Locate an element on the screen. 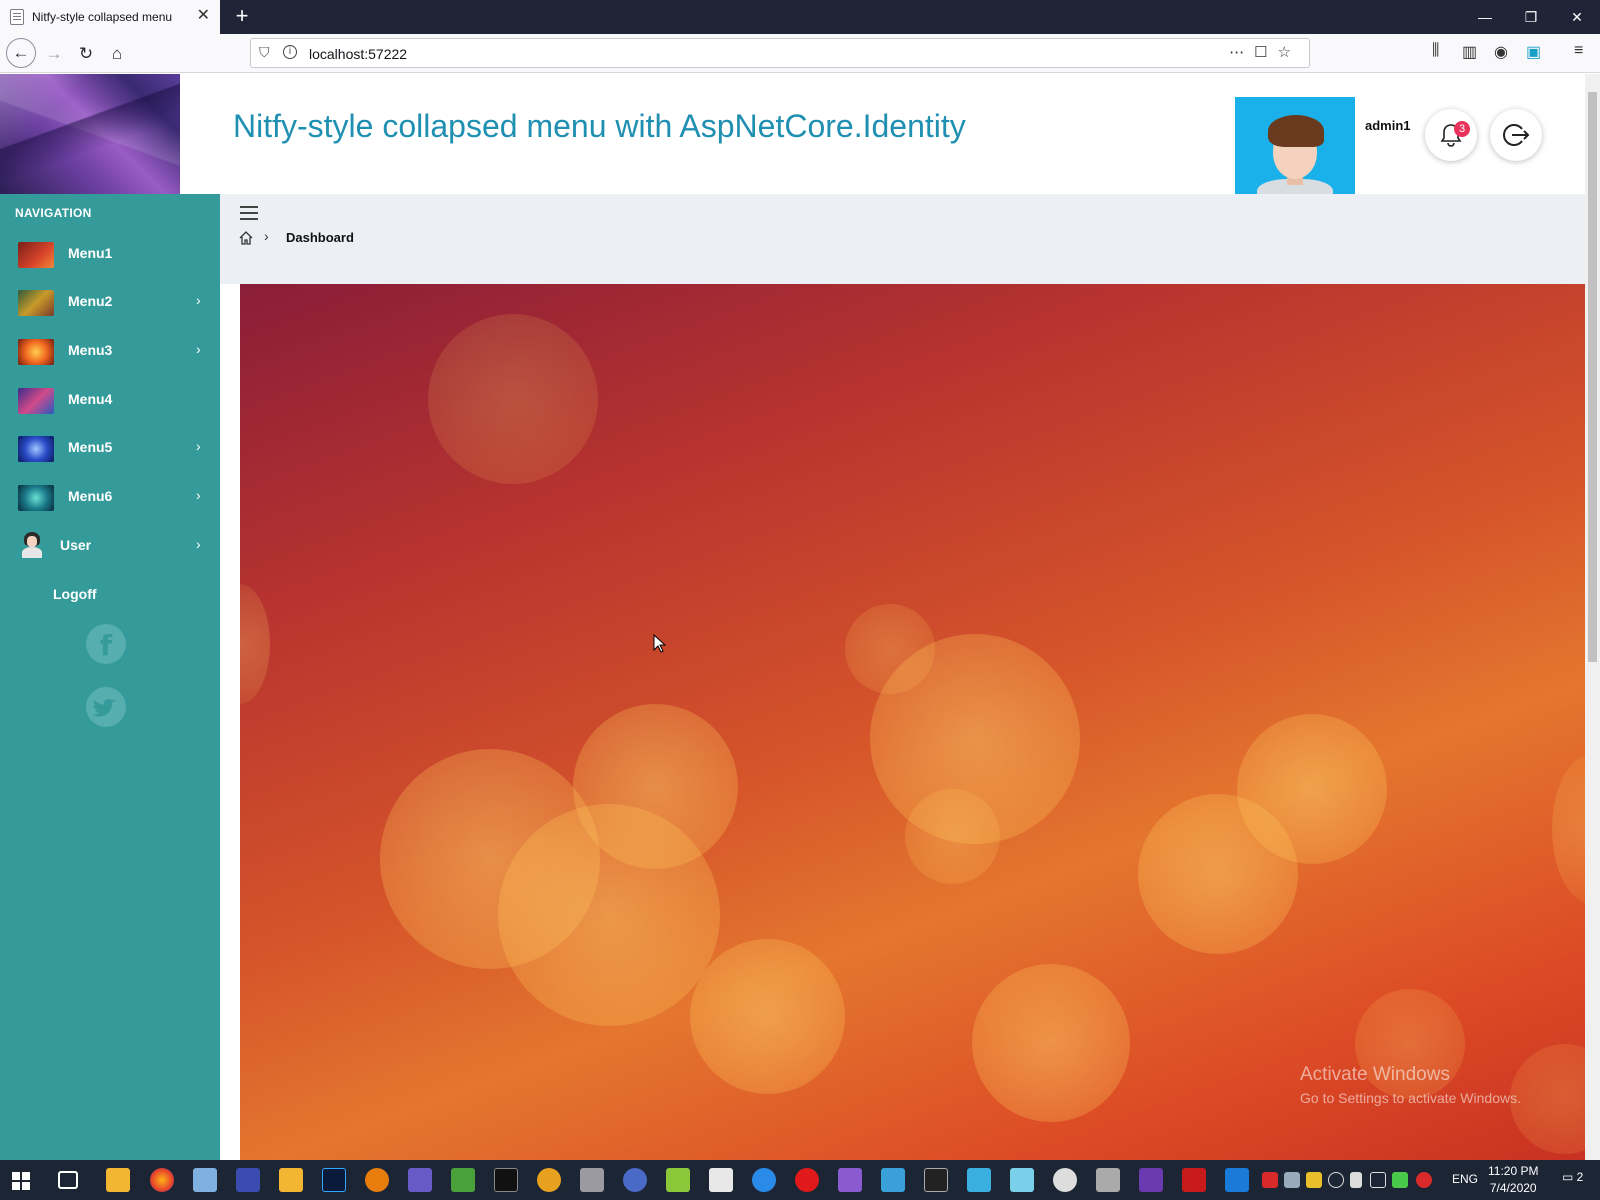 The image size is (1600, 1200). tools-icon is located at coordinates (592, 1180).